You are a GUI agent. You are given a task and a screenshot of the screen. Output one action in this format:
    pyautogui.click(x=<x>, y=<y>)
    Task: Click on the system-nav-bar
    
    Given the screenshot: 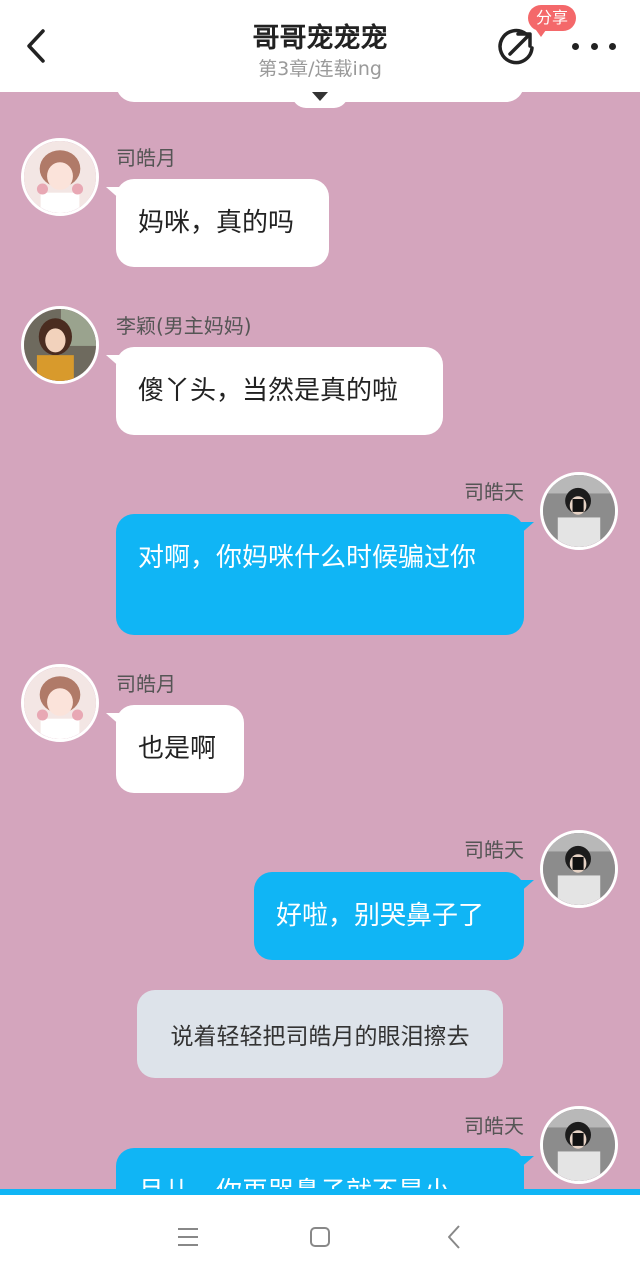 What is the action you would take?
    pyautogui.click(x=320, y=1237)
    